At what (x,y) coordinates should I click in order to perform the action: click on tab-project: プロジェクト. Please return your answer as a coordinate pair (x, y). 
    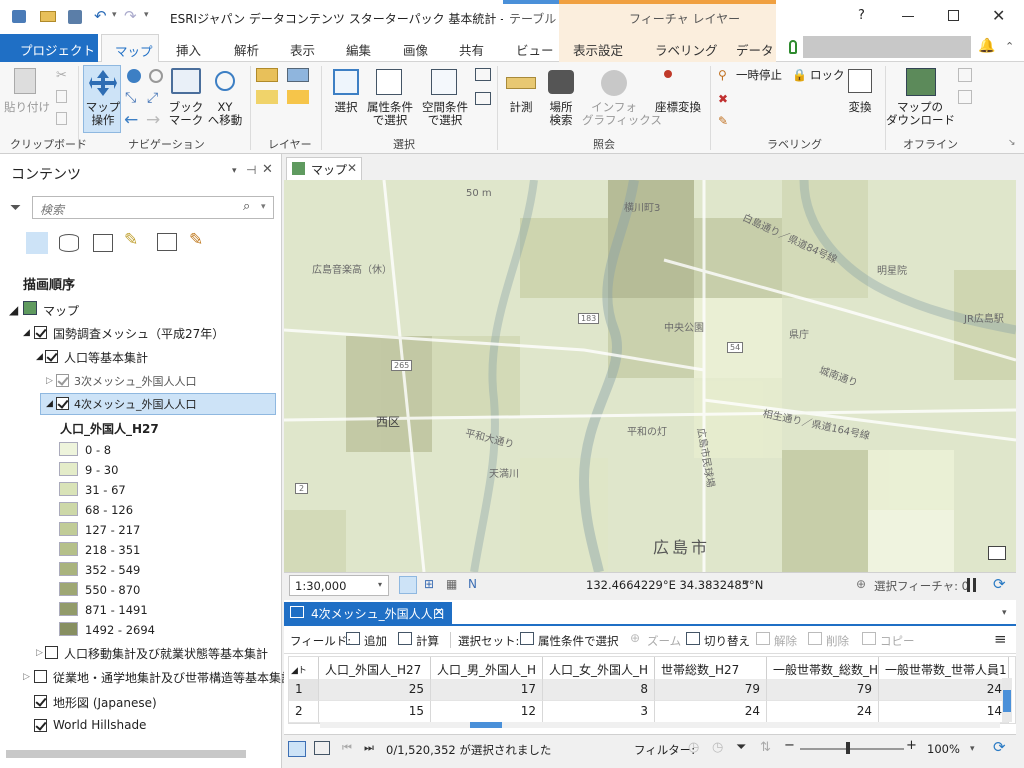
    Looking at the image, I should click on (49, 48).